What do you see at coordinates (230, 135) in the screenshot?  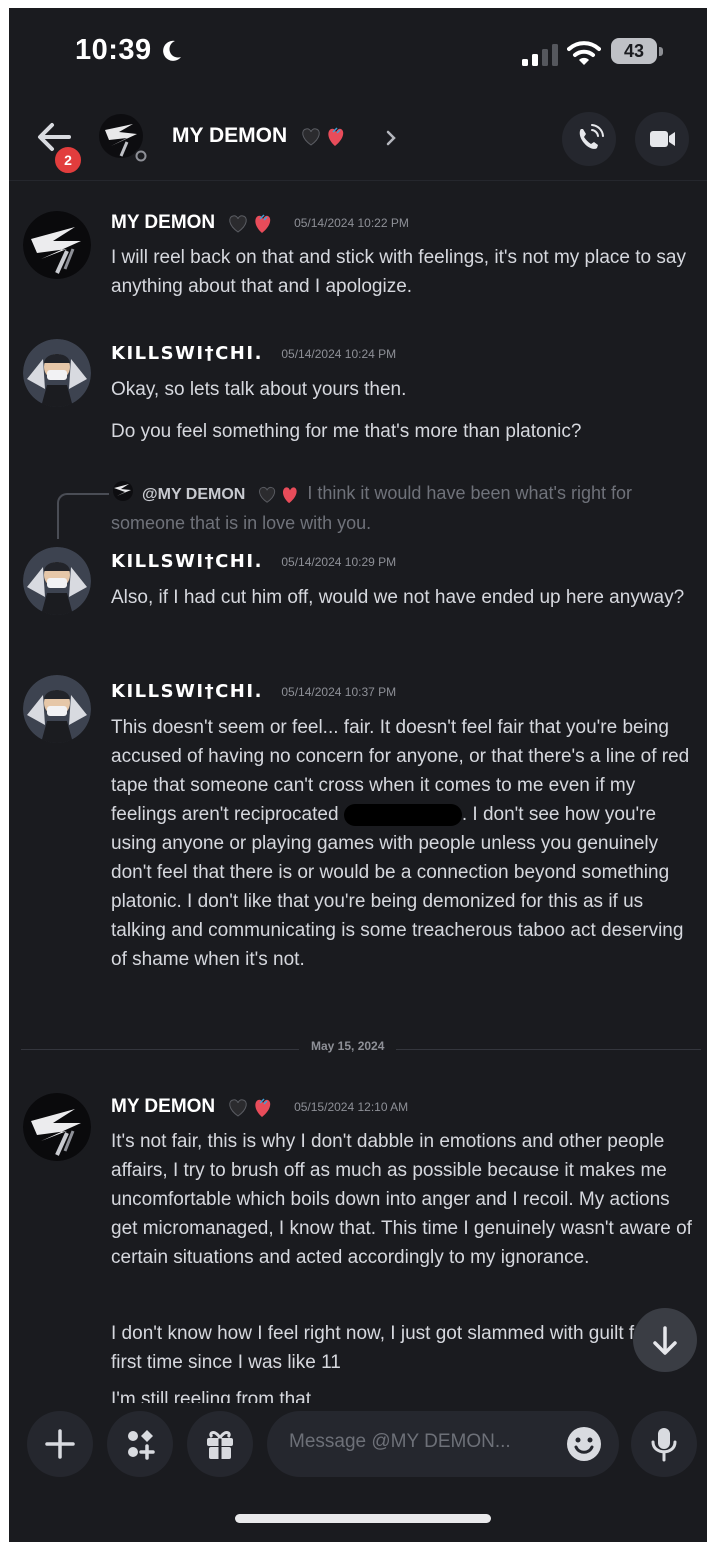 I see `conversation-name: MY DEMON` at bounding box center [230, 135].